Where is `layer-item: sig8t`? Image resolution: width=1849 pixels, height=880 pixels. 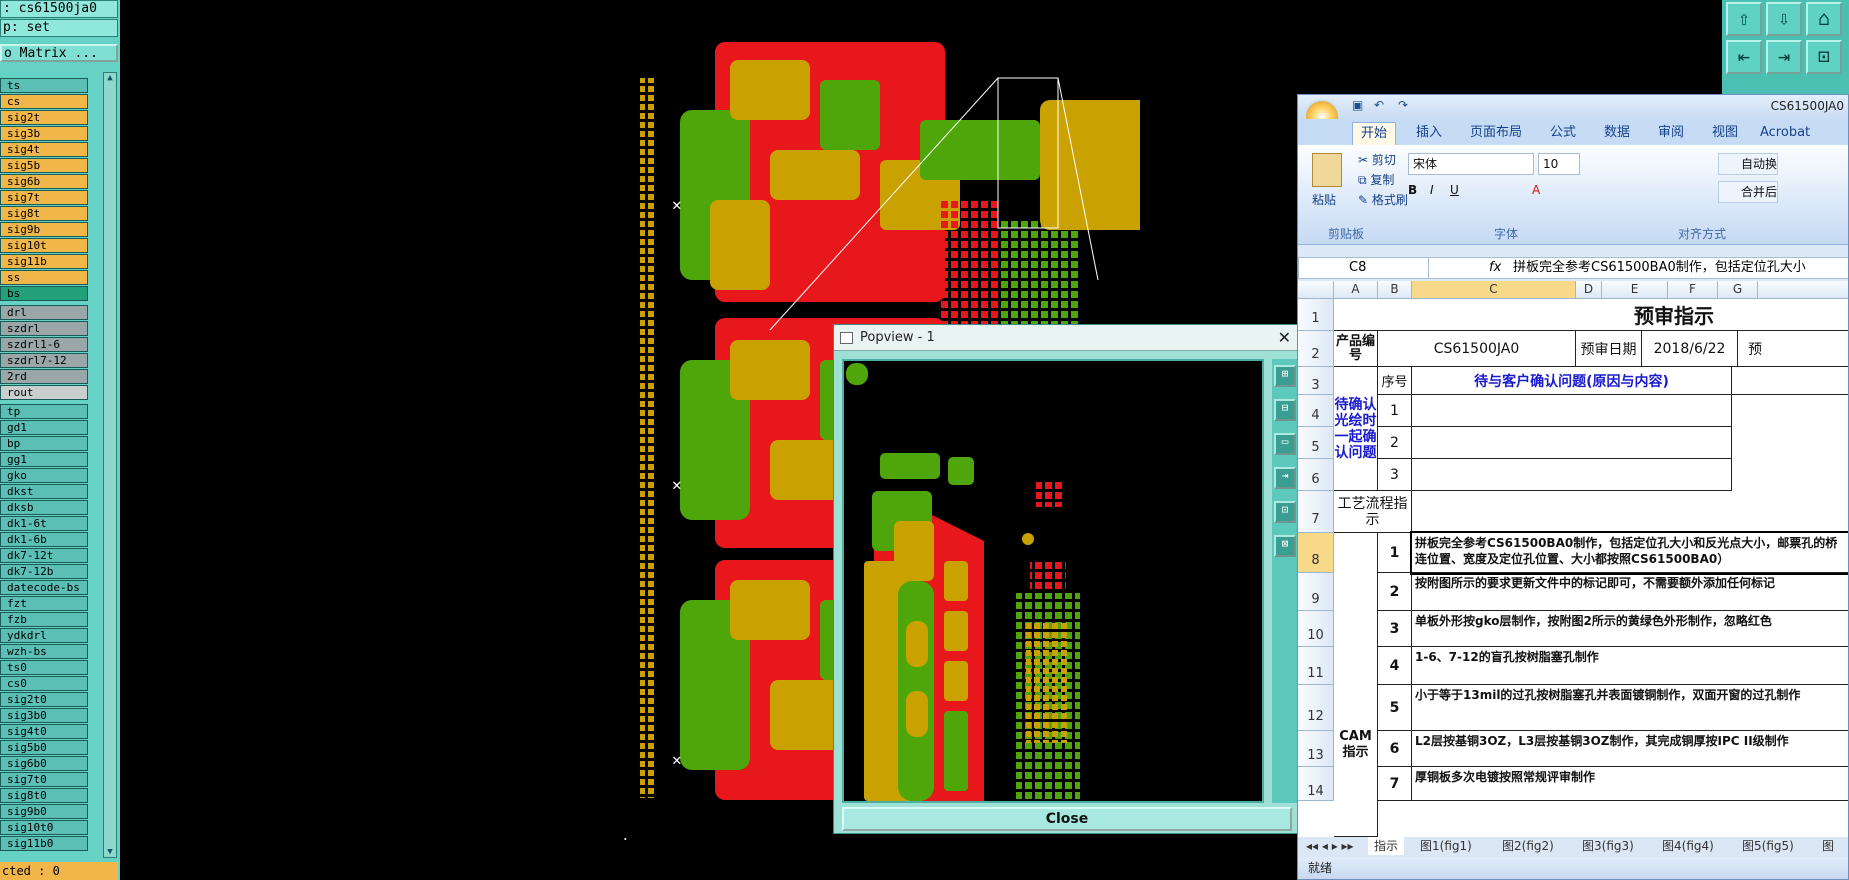
layer-item: sig8t is located at coordinates (44, 213).